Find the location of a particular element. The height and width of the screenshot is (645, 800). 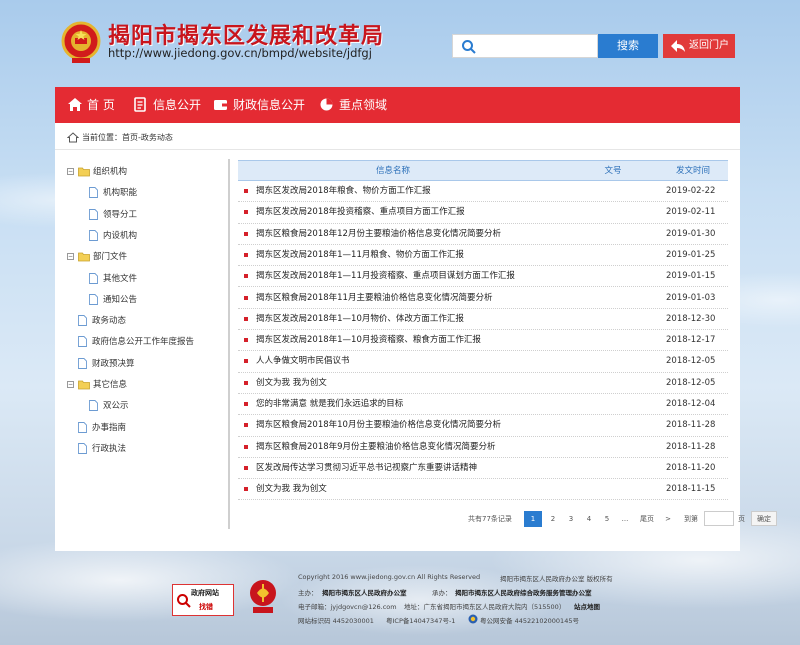

nav-item-info-public: 信息公开 is located at coordinates (172, 105).